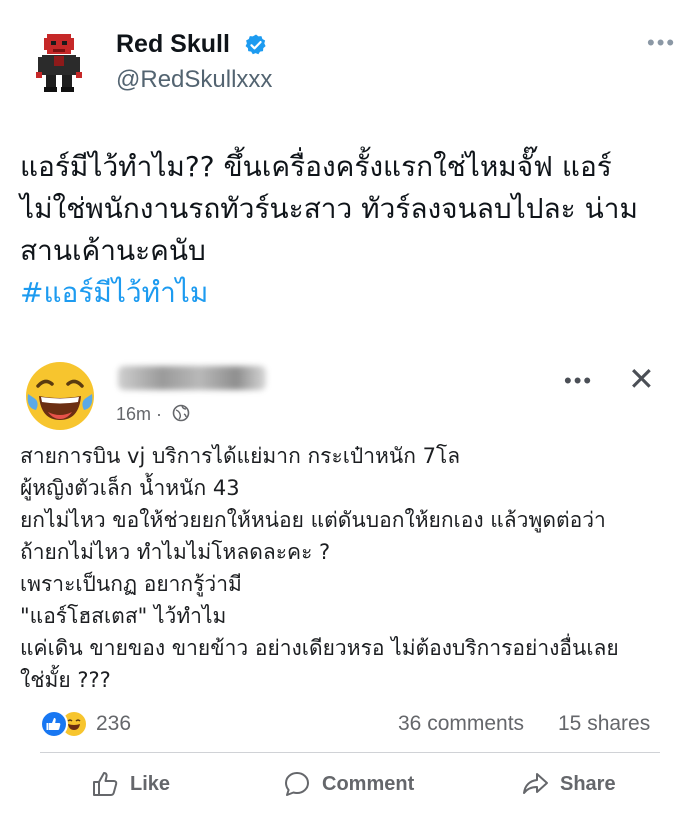 The height and width of the screenshot is (840, 698). What do you see at coordinates (113, 724) in the screenshot?
I see `reaction-count: 236` at bounding box center [113, 724].